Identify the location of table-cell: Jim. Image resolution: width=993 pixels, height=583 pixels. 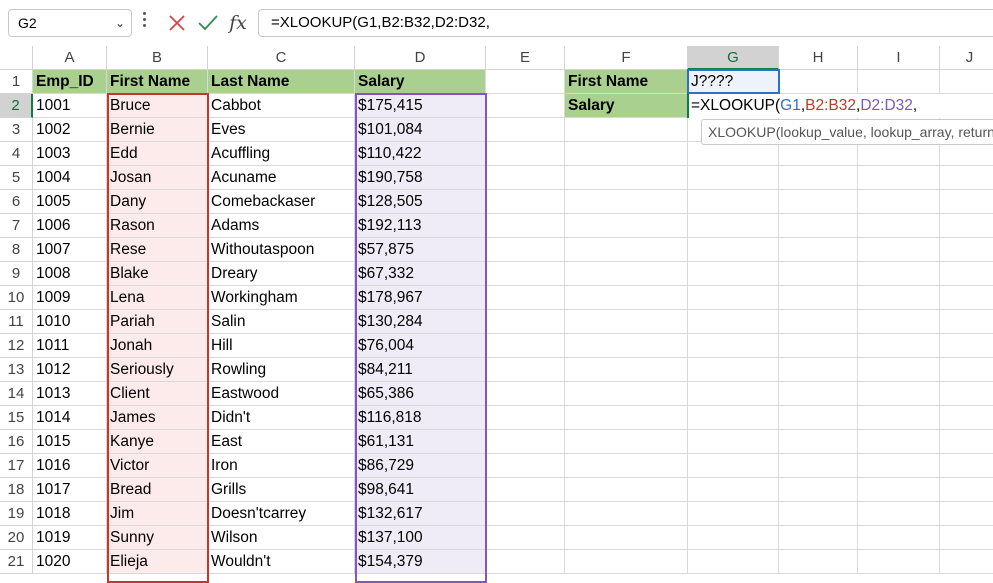
(157, 514).